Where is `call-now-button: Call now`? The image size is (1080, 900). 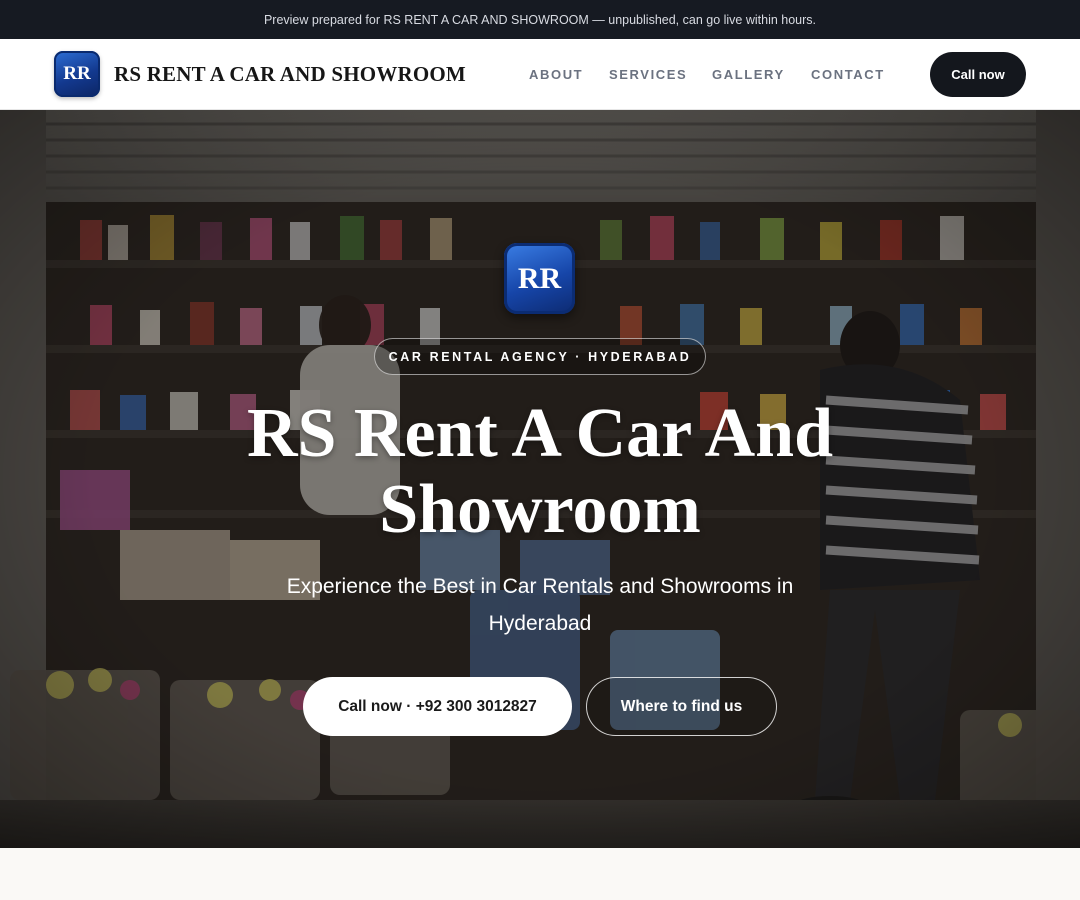 call-now-button: Call now is located at coordinates (978, 74).